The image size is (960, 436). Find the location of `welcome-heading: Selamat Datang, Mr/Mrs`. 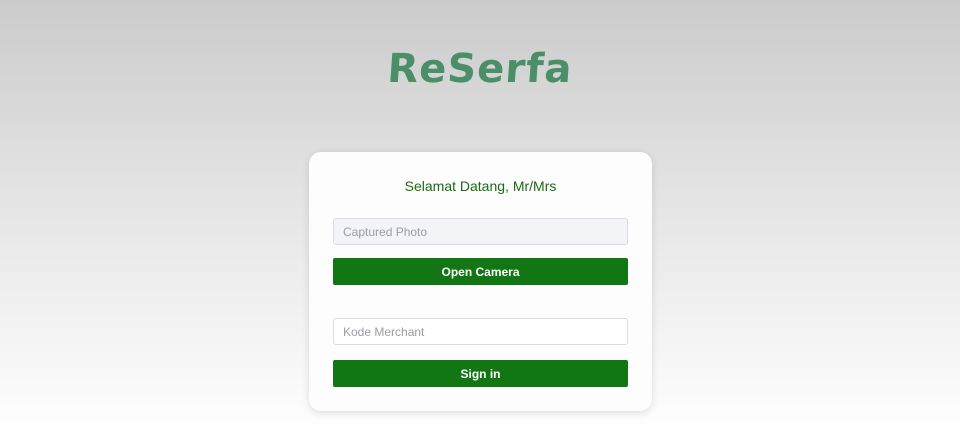

welcome-heading: Selamat Datang, Mr/Mrs is located at coordinates (480, 186).